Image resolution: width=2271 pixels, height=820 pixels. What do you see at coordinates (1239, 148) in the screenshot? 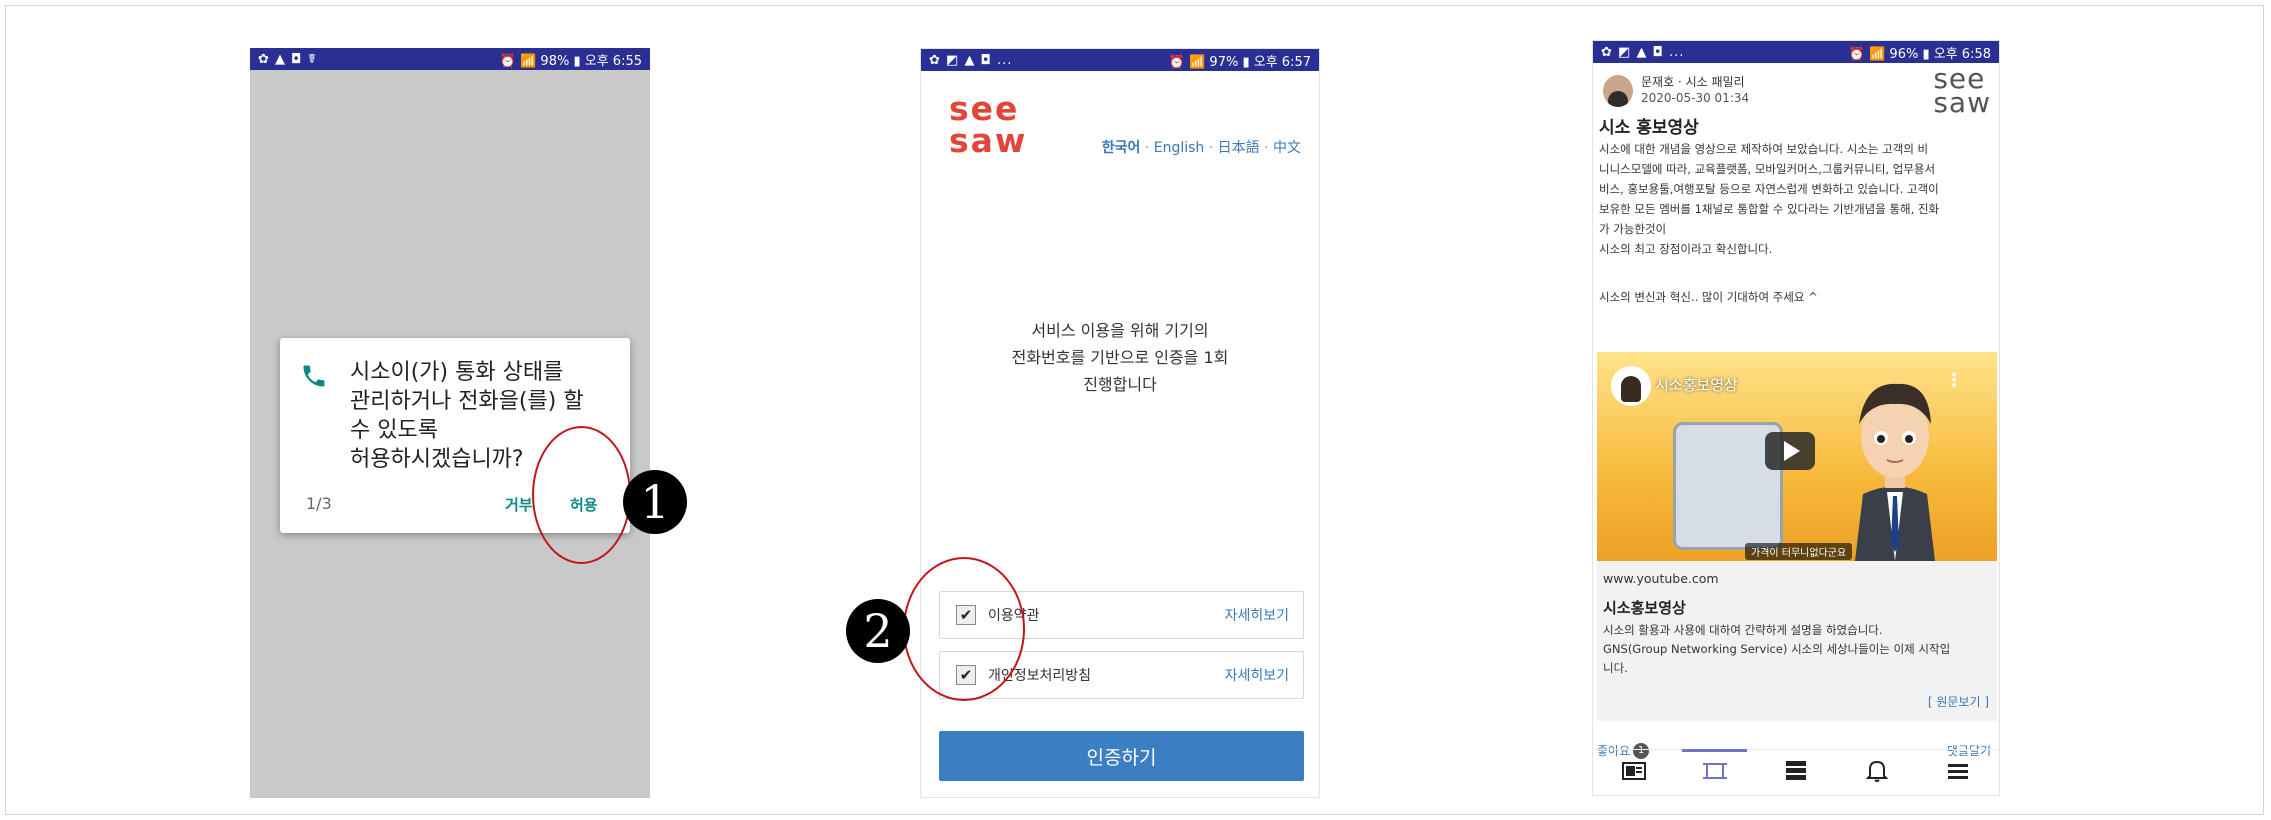
I see `lang-japanese: 日本語` at bounding box center [1239, 148].